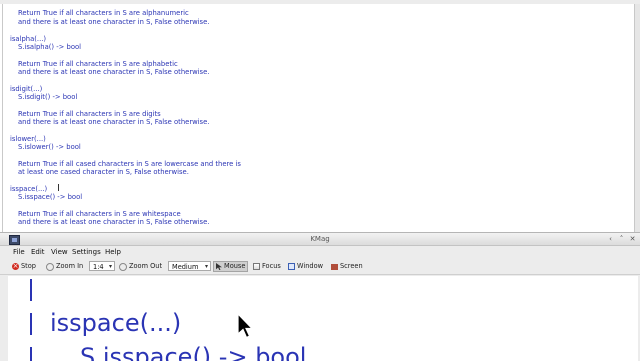 Image resolution: width=640 pixels, height=361 pixels. What do you see at coordinates (193, 352) in the screenshot?
I see `magnified-signature: S.isspace() -> bool` at bounding box center [193, 352].